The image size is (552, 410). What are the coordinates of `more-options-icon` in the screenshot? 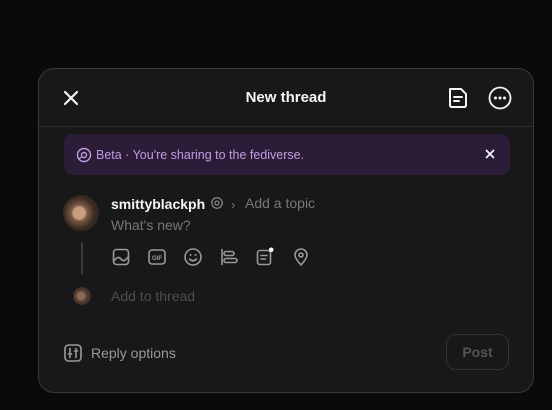 It's located at (500, 98).